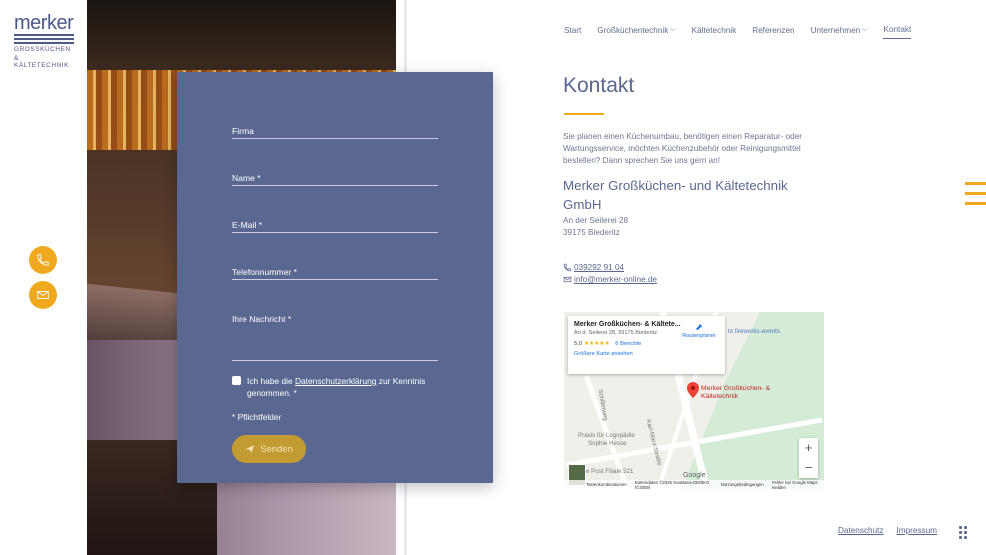  Describe the element at coordinates (917, 530) in the screenshot. I see `imprint-footer-link: Impressum` at that location.